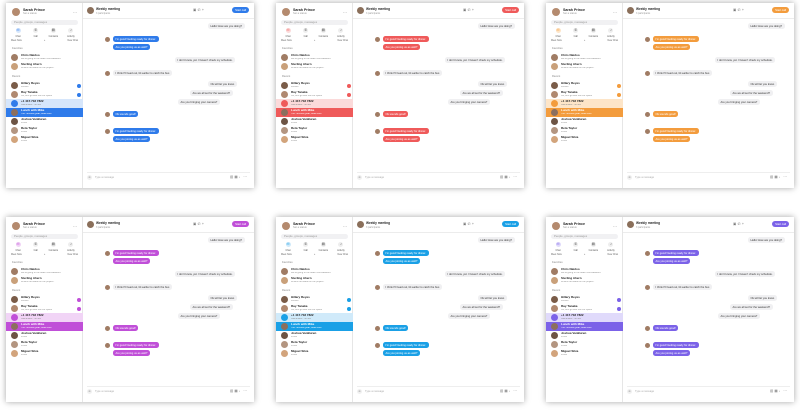 The height and width of the screenshot is (418, 800). Describe the element at coordinates (314, 317) in the screenshot. I see `contact-item: +1 415 718 7822 Call Ended · 42 sec` at that location.